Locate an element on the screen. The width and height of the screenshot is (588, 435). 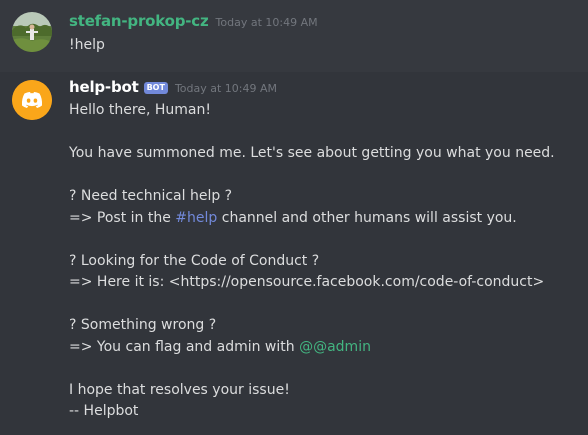
bot-tag-badge: BOT is located at coordinates (155, 88).